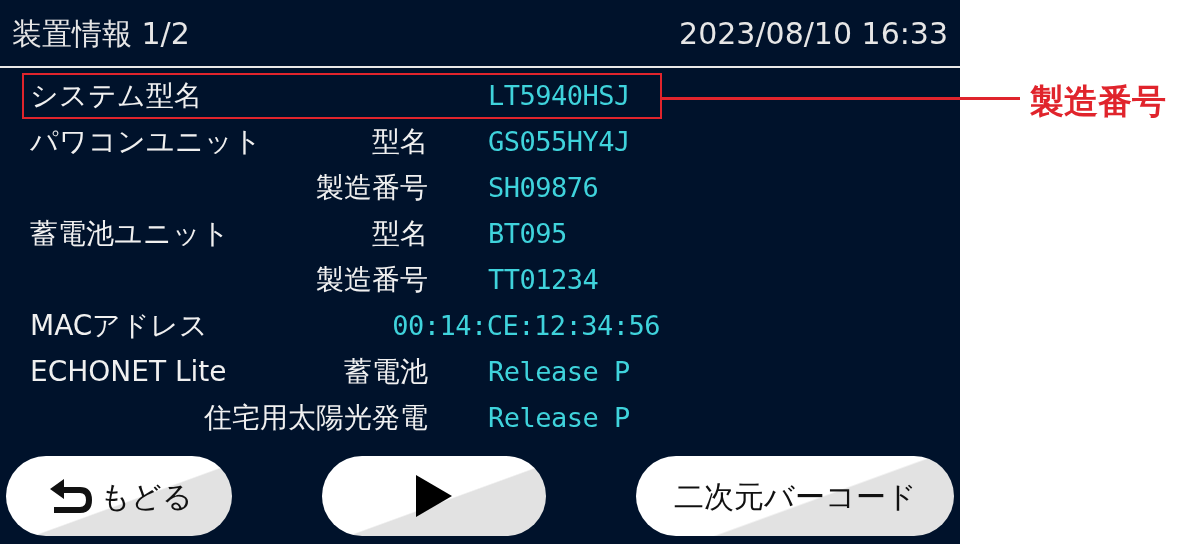 The image size is (1191, 544). Describe the element at coordinates (316, 418) in the screenshot. I see `field-sublabel: 住宅用太陽光発電` at that location.